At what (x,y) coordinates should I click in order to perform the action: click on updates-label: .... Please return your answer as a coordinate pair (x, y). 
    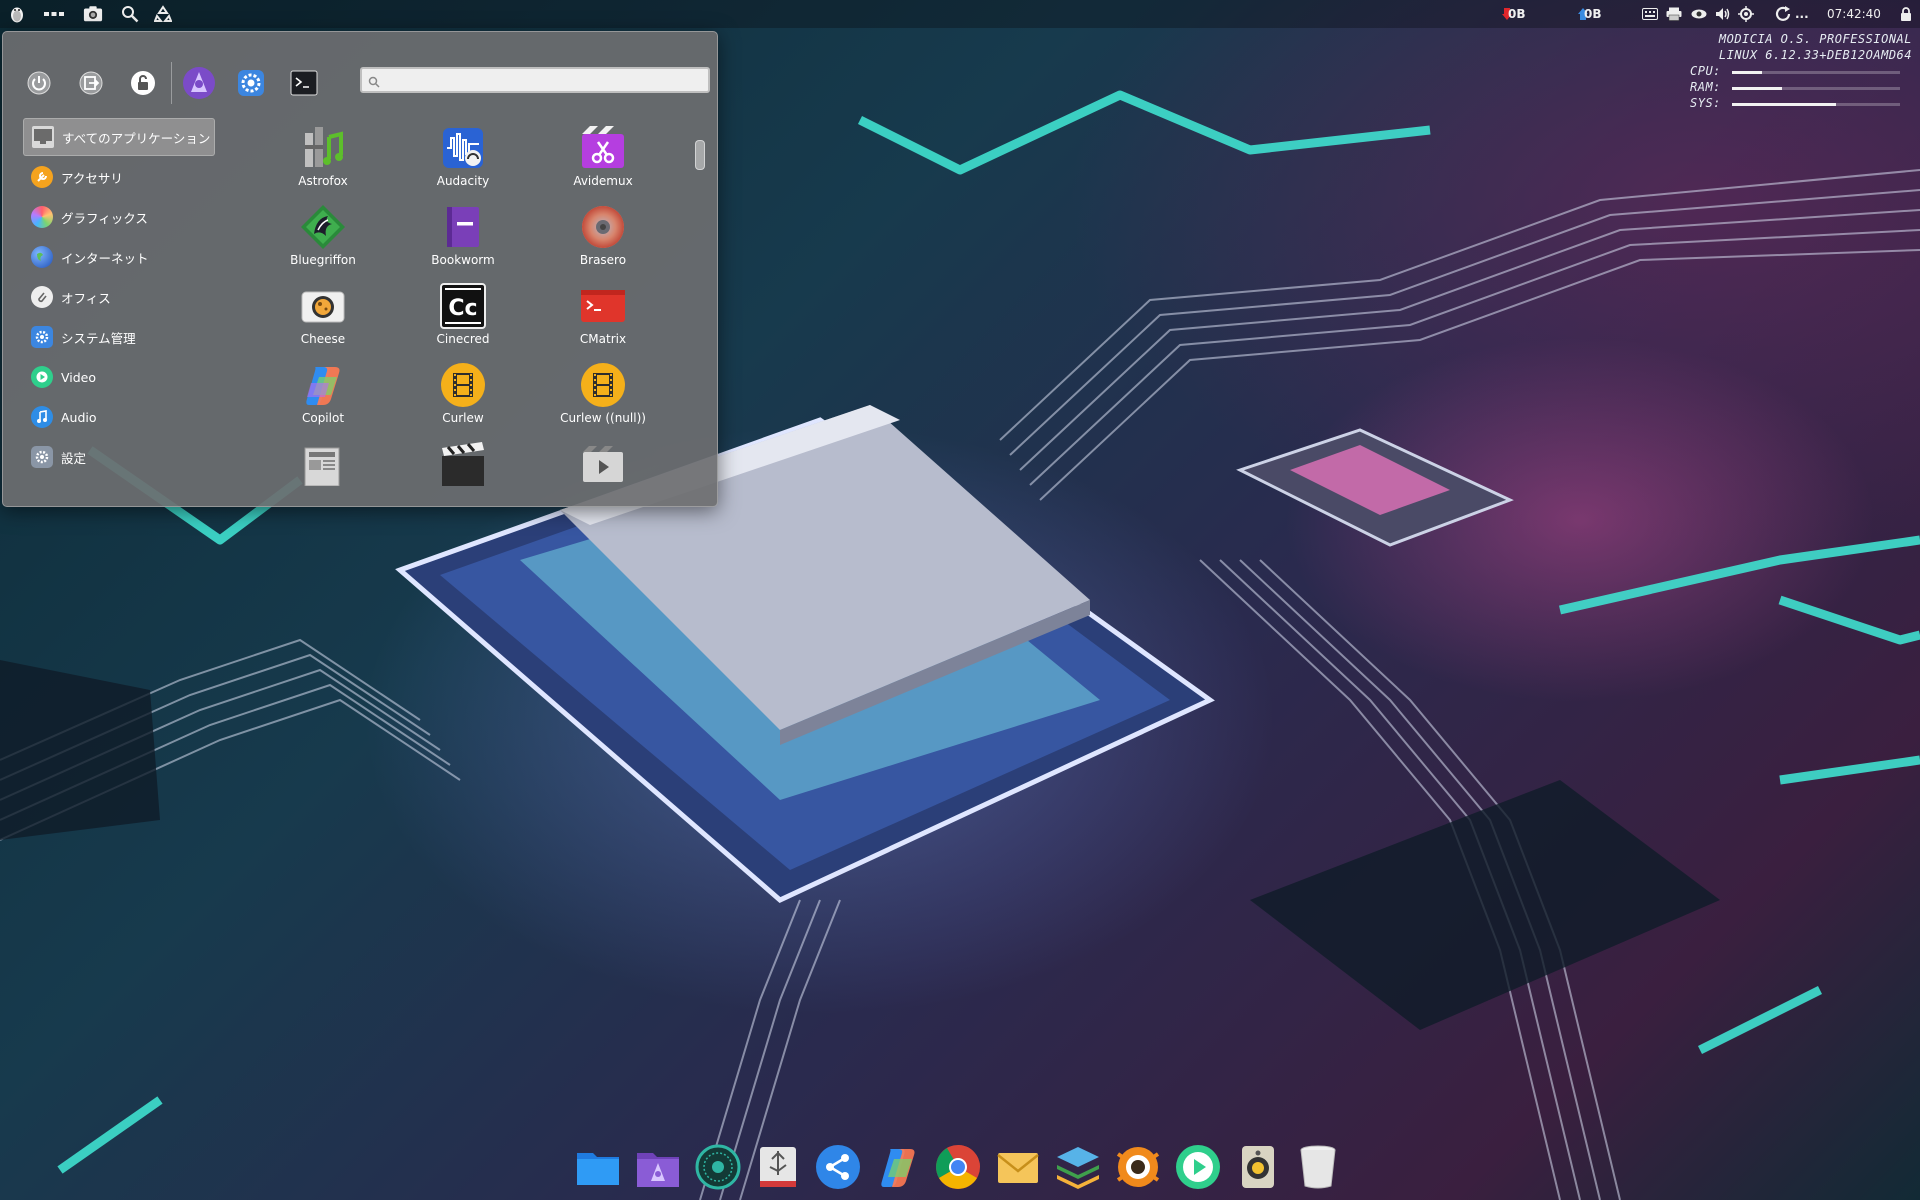
    Looking at the image, I should click on (1802, 14).